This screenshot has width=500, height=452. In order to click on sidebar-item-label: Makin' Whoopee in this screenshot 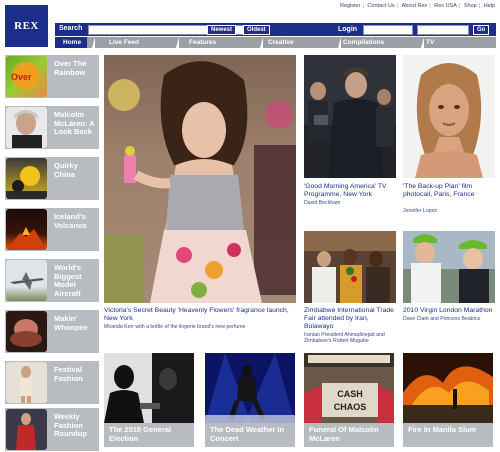, I will do `click(71, 323)`.